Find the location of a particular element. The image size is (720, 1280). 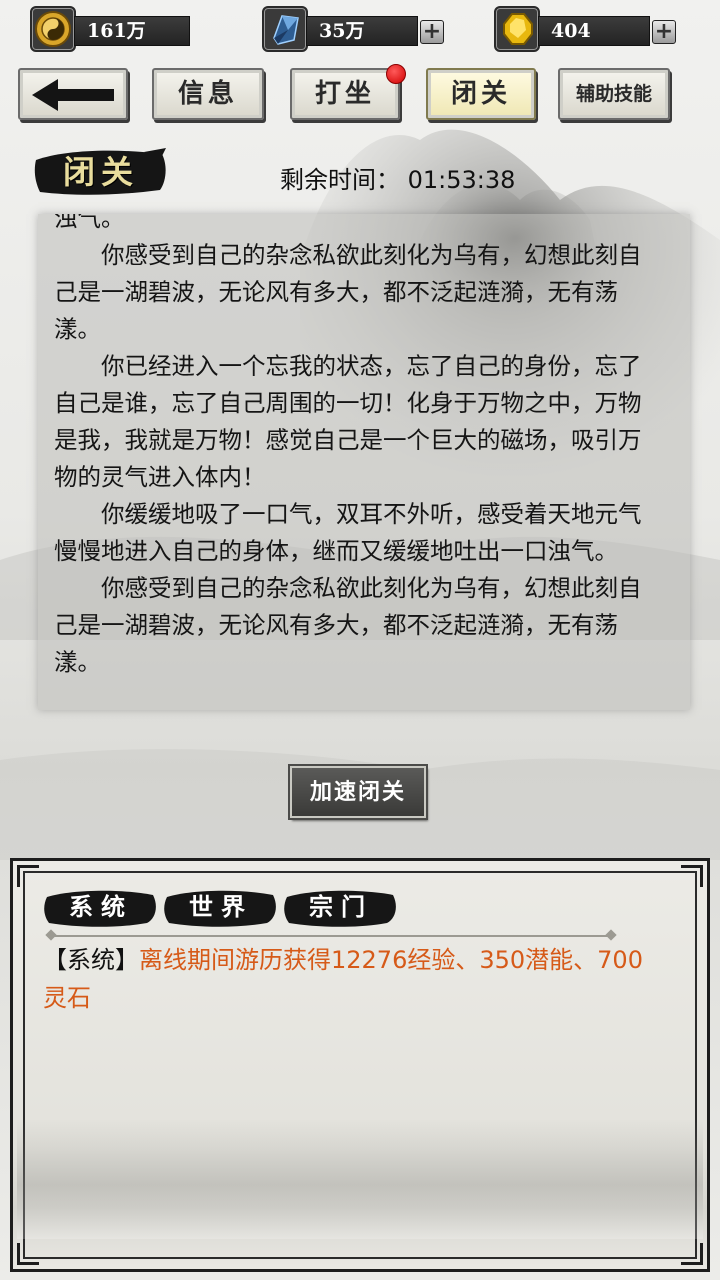

speed-up-seclusion-button: 加速闭关 is located at coordinates (358, 792).